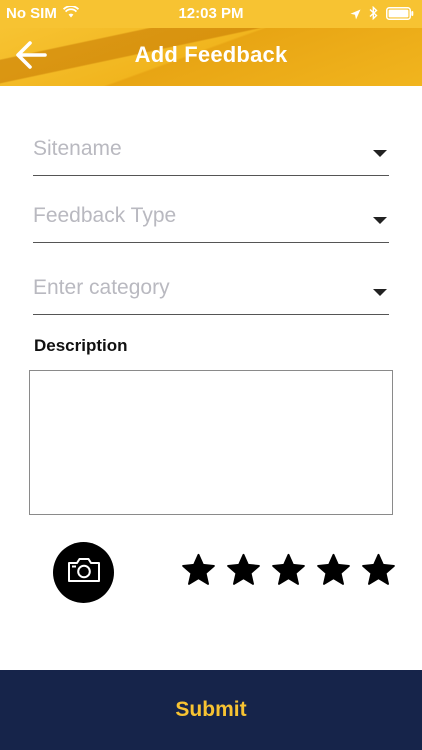  Describe the element at coordinates (355, 15) in the screenshot. I see `location-arrow-icon` at that location.